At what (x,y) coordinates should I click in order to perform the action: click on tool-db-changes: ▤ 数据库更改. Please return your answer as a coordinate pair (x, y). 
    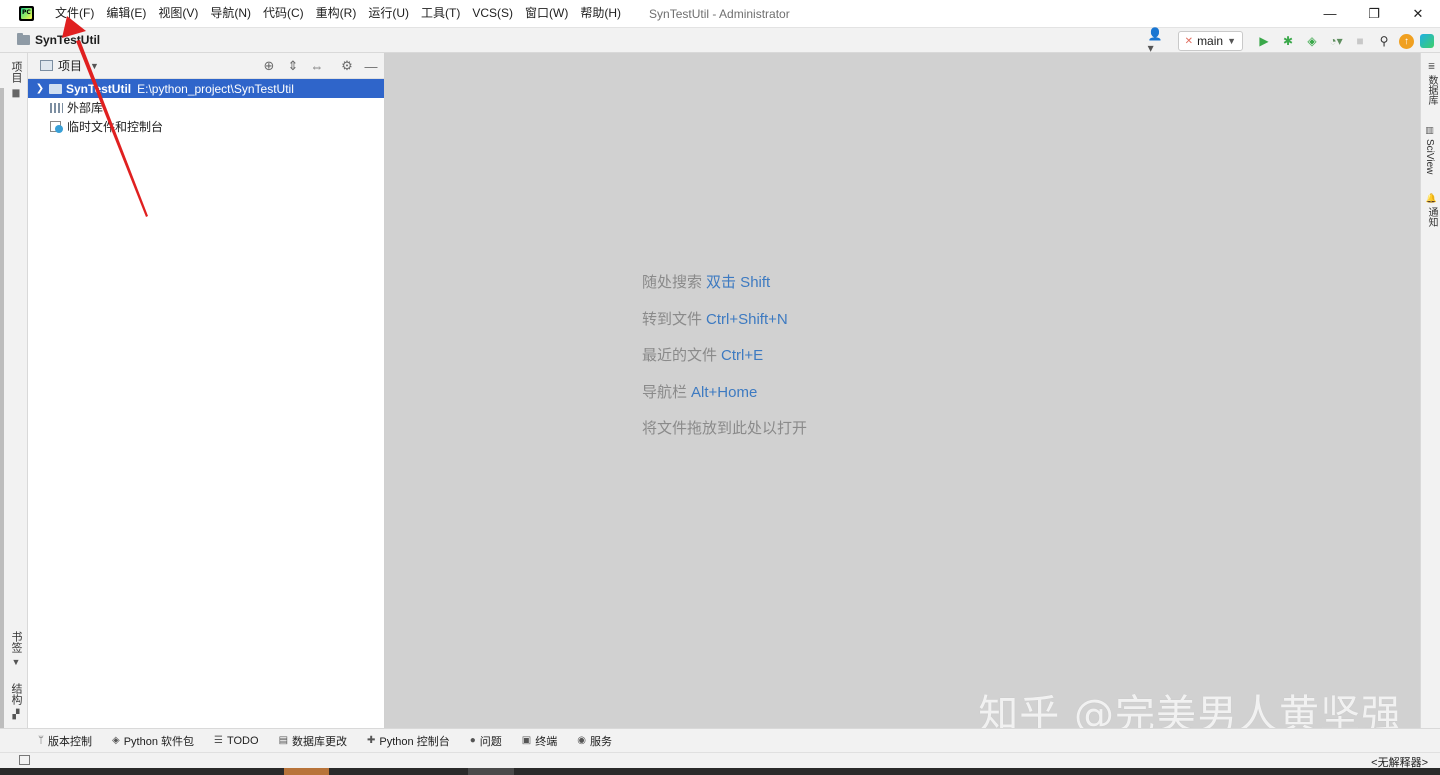
    Looking at the image, I should click on (313, 741).